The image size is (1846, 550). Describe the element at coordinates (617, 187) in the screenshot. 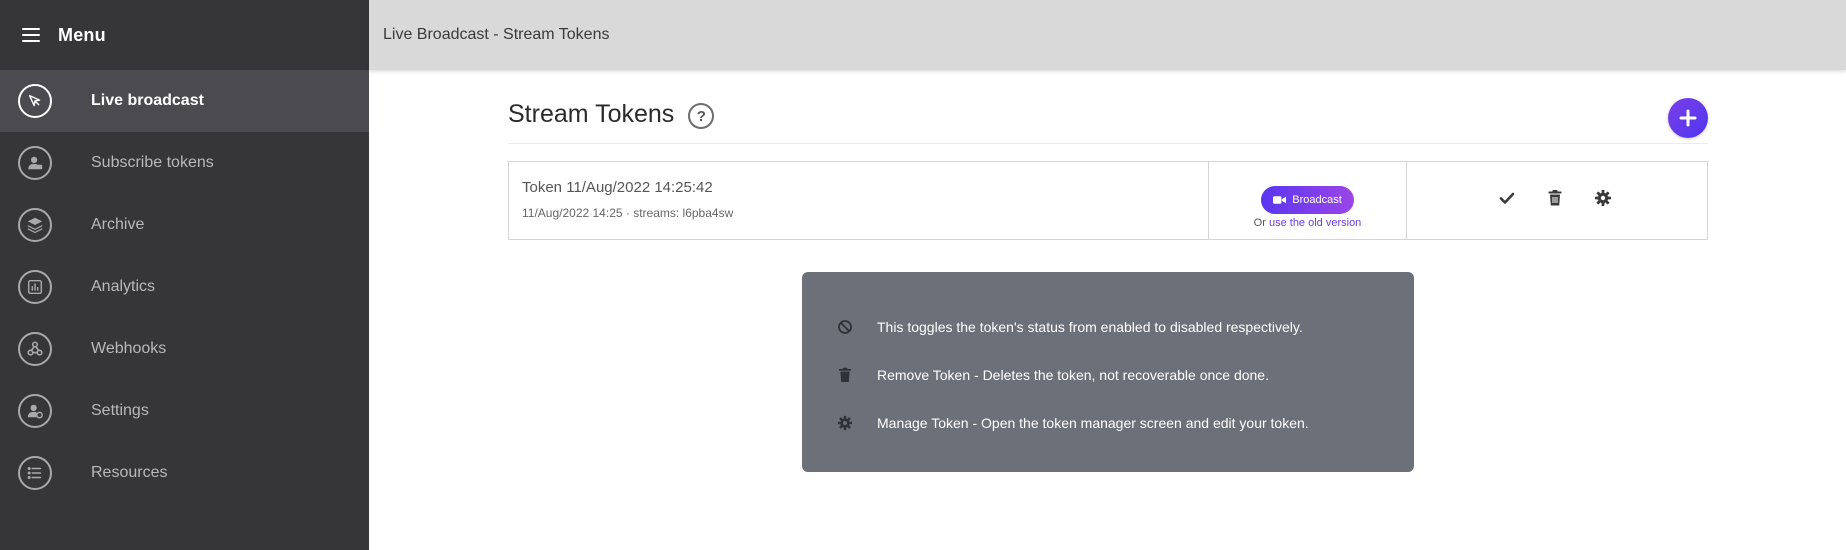

I see `token-name: Token 11/Aug/2022 14:25:42` at that location.